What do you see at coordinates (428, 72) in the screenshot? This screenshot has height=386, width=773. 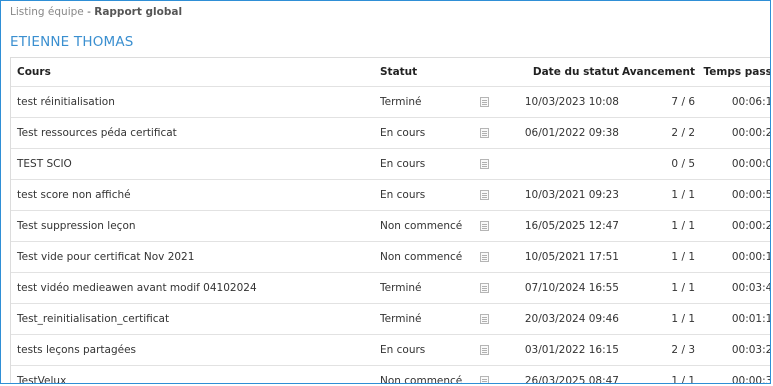 I see `column-header-statut: Statut` at bounding box center [428, 72].